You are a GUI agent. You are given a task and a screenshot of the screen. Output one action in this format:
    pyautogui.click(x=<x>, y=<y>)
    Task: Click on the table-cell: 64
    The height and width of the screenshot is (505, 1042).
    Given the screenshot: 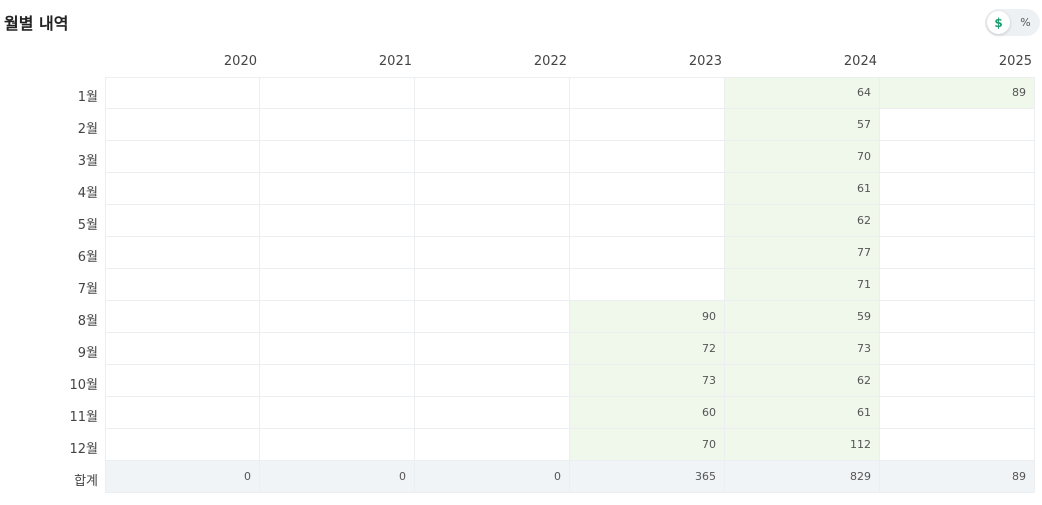 What is the action you would take?
    pyautogui.click(x=802, y=93)
    